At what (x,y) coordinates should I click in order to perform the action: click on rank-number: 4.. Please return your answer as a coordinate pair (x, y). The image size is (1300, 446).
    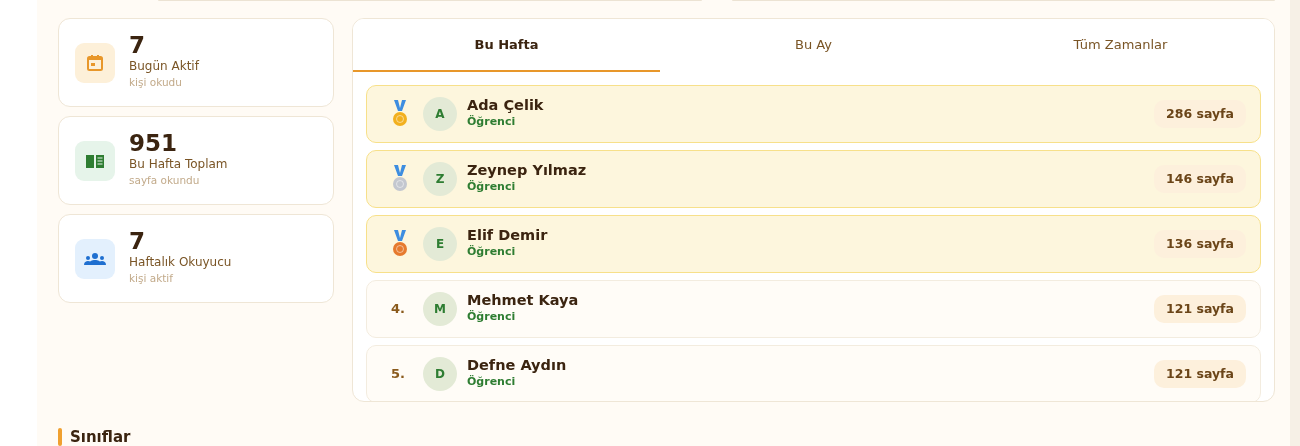
    Looking at the image, I should click on (398, 309).